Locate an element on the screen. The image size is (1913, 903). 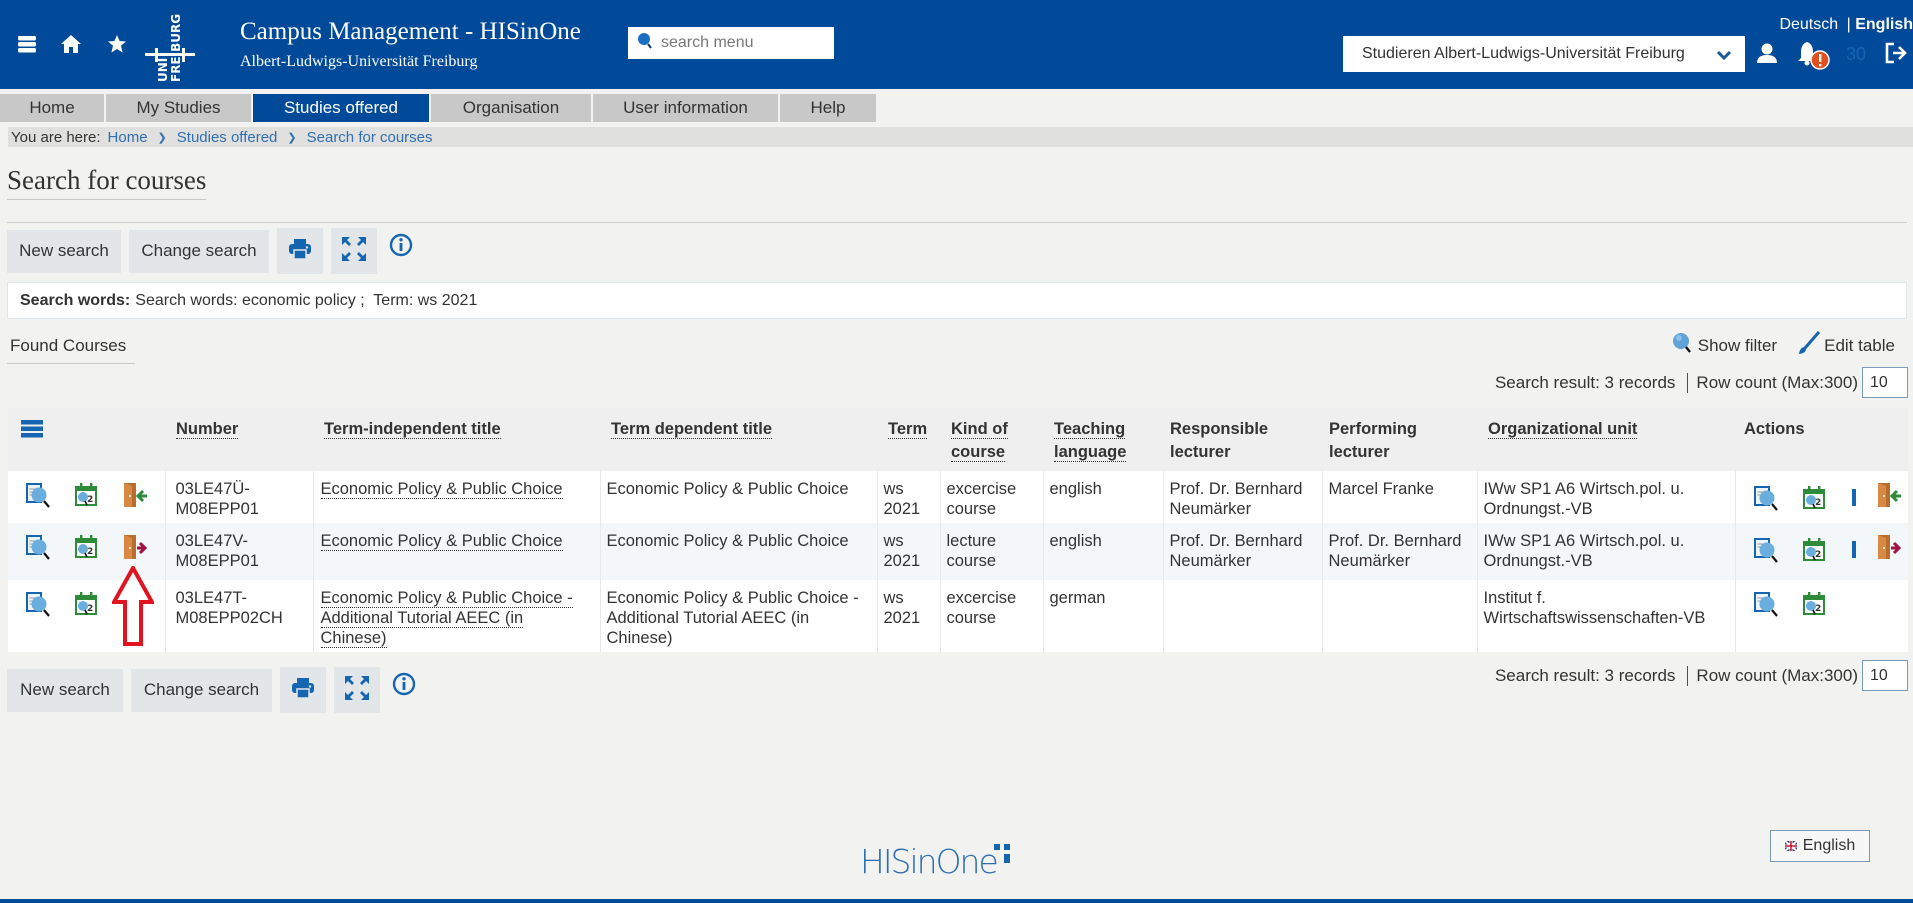
cell-actions: 2 is located at coordinates (1821, 616).